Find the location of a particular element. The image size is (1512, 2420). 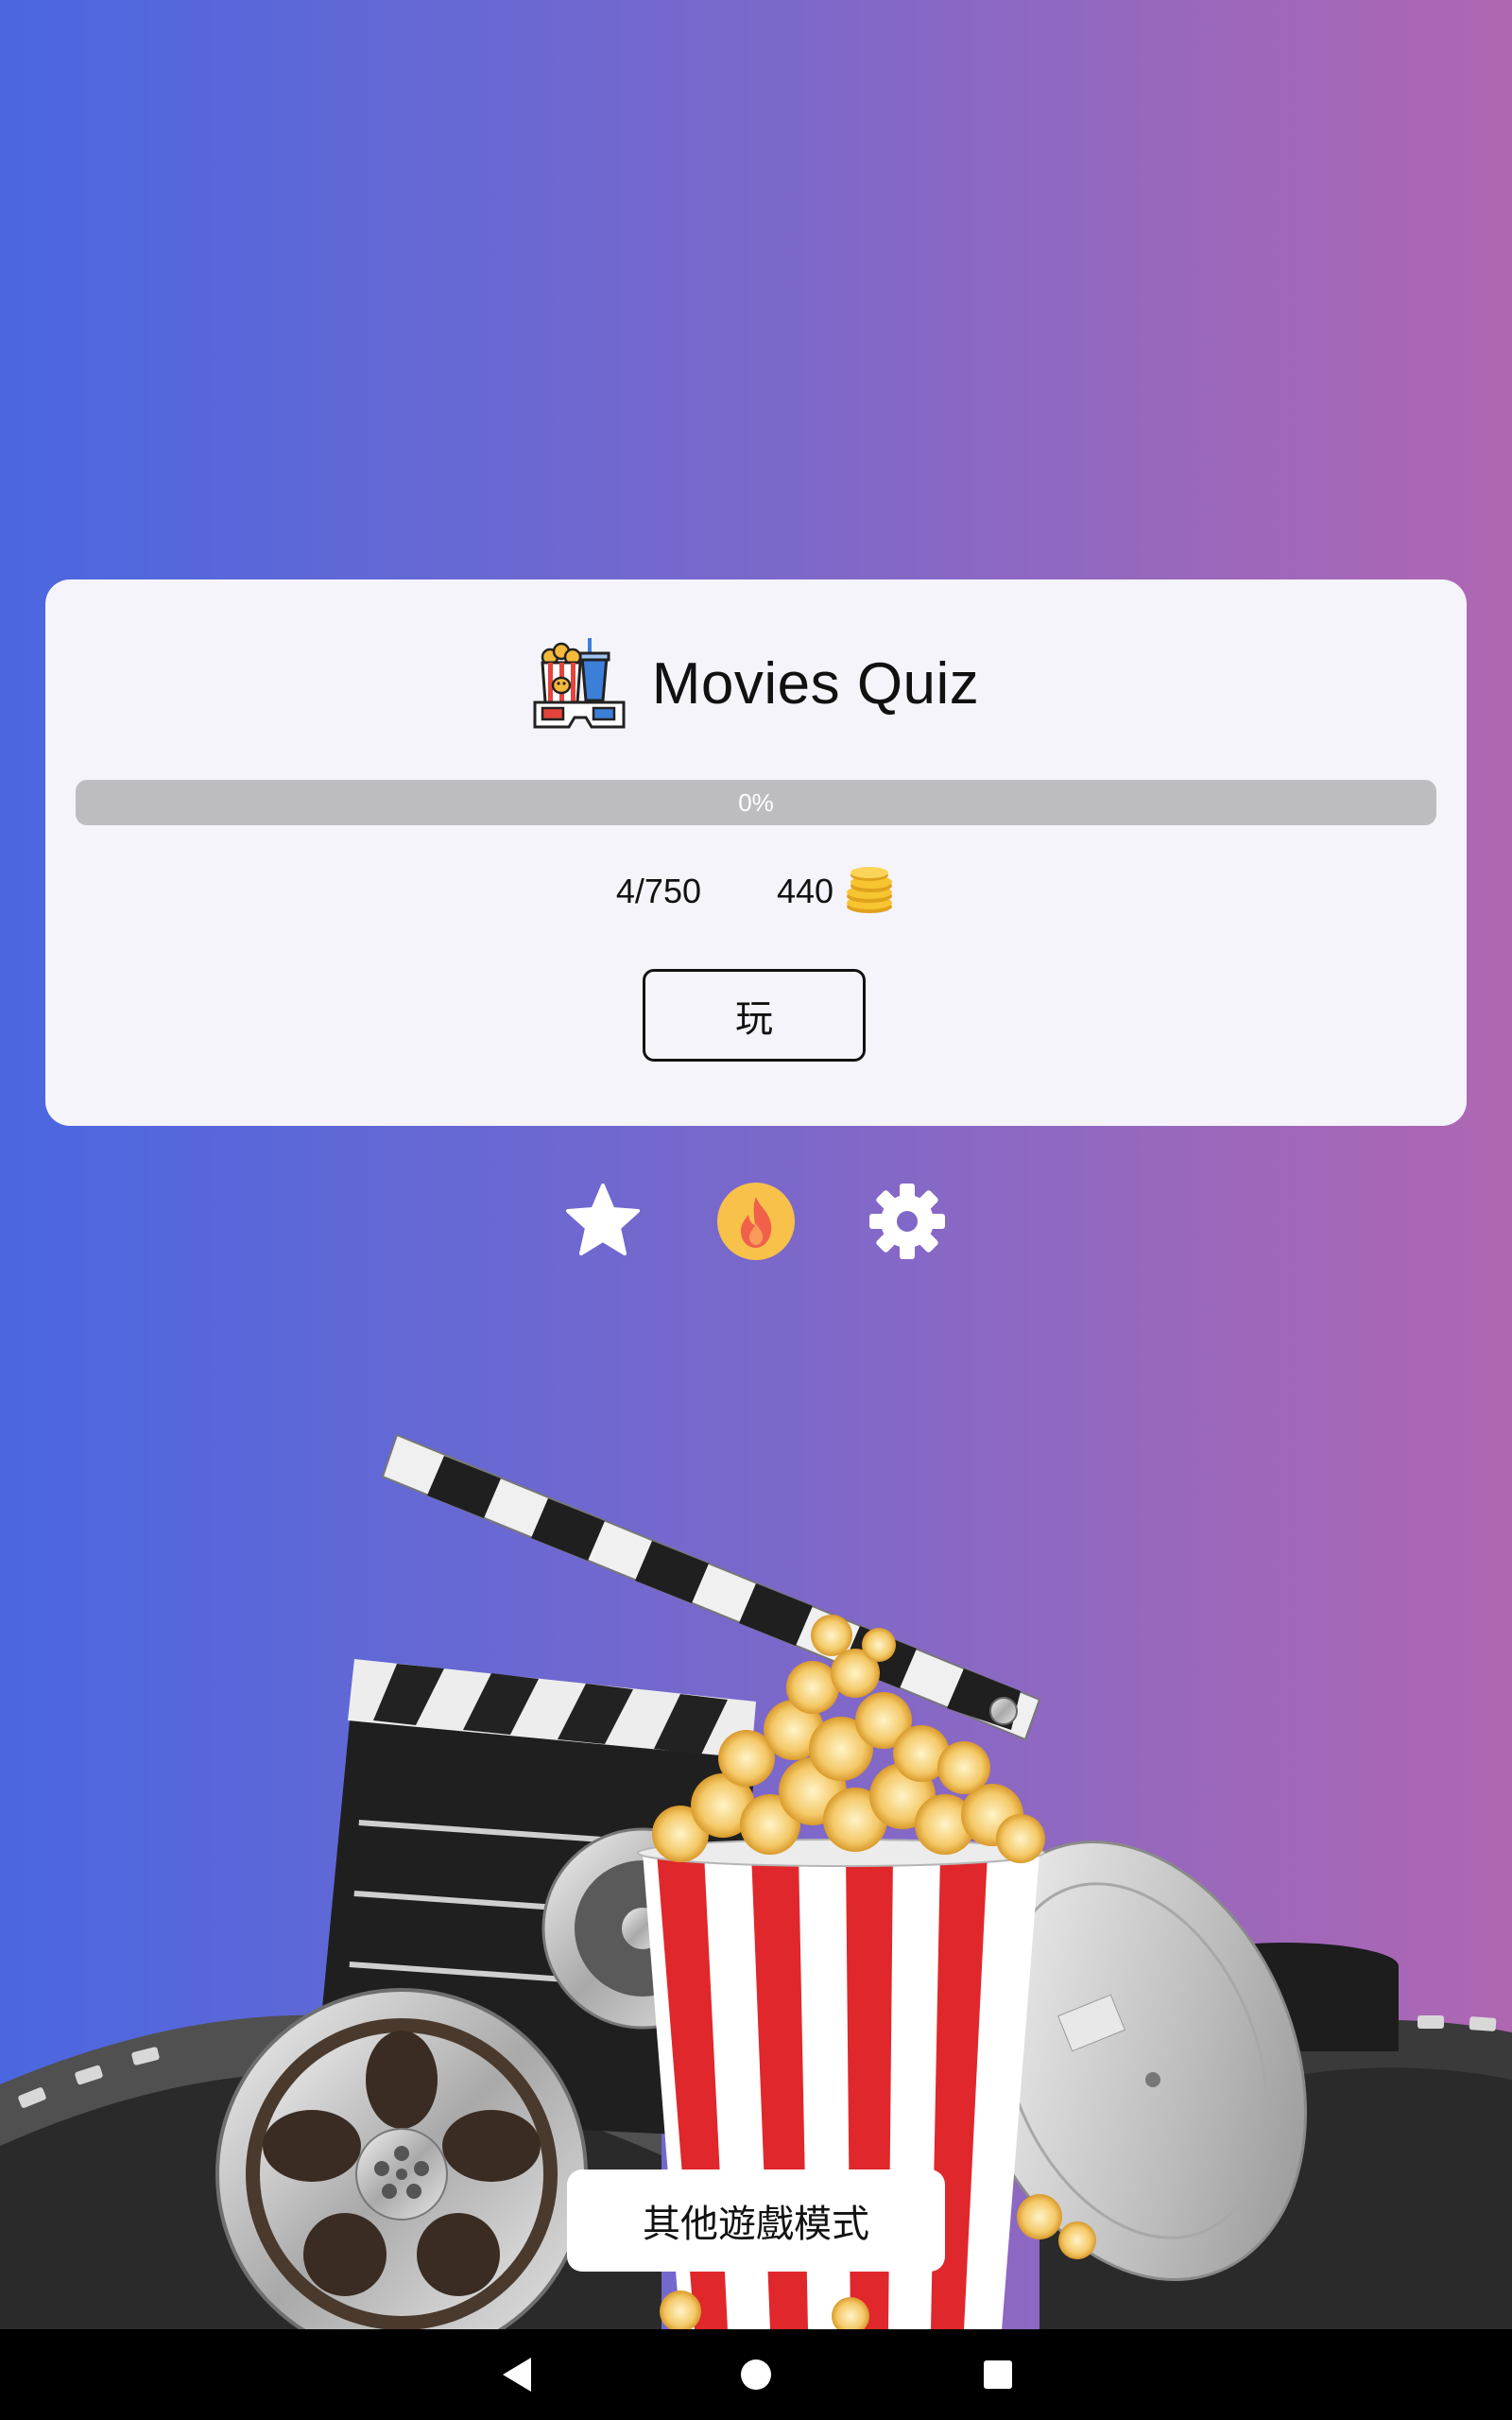

fire-icon is located at coordinates (756, 1221).